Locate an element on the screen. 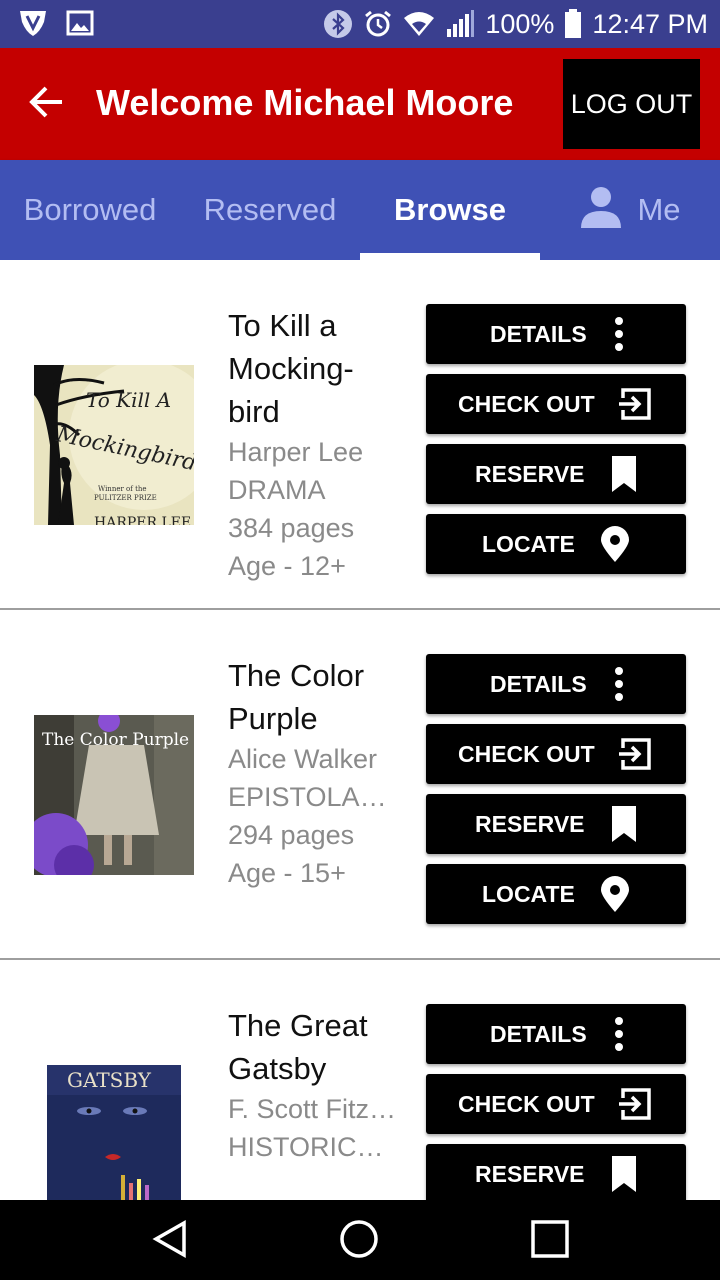 Image resolution: width=720 pixels, height=1280 pixels. book-age: Age - 15+ is located at coordinates (287, 873).